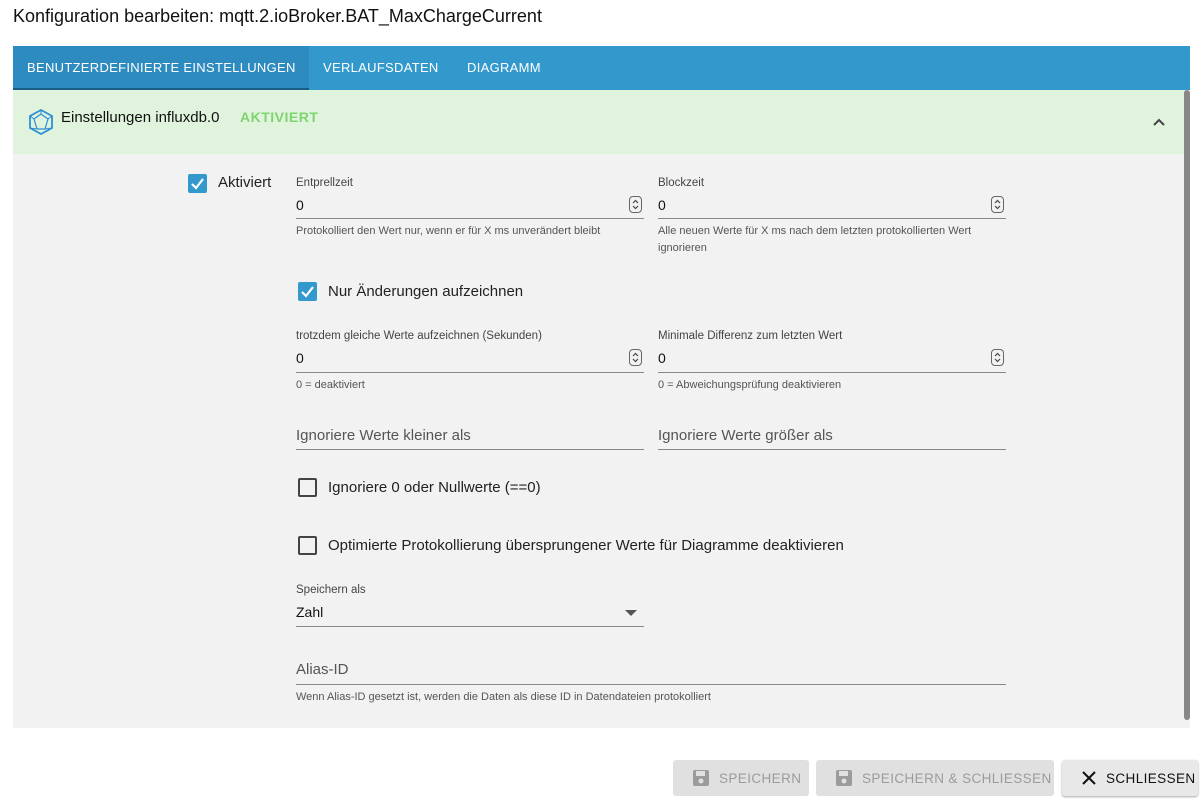  What do you see at coordinates (470, 372) in the screenshot?
I see `change-min-underline` at bounding box center [470, 372].